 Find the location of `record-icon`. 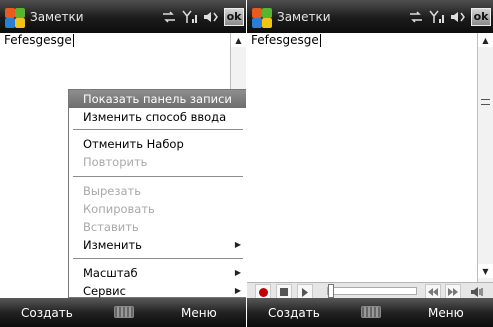

record-icon is located at coordinates (263, 292).